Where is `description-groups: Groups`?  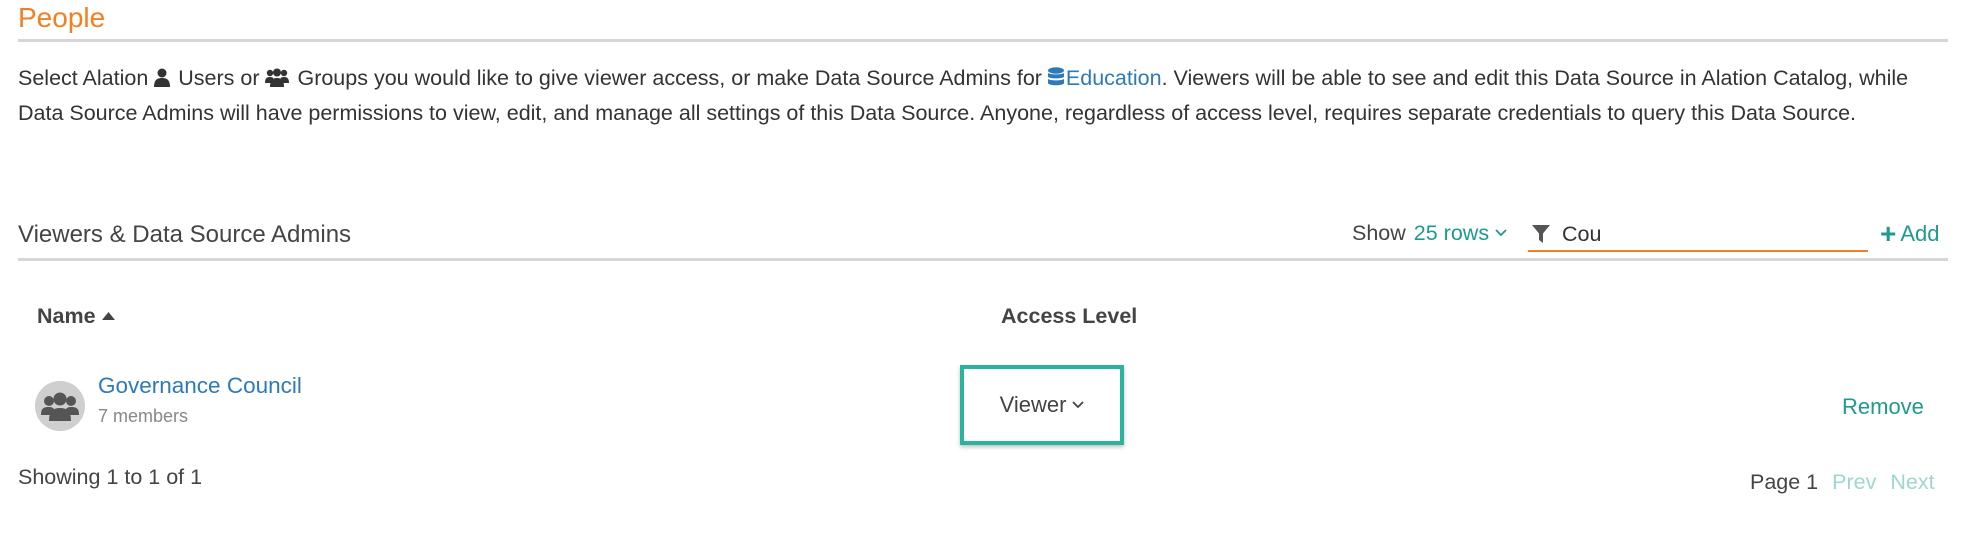 description-groups: Groups is located at coordinates (332, 78).